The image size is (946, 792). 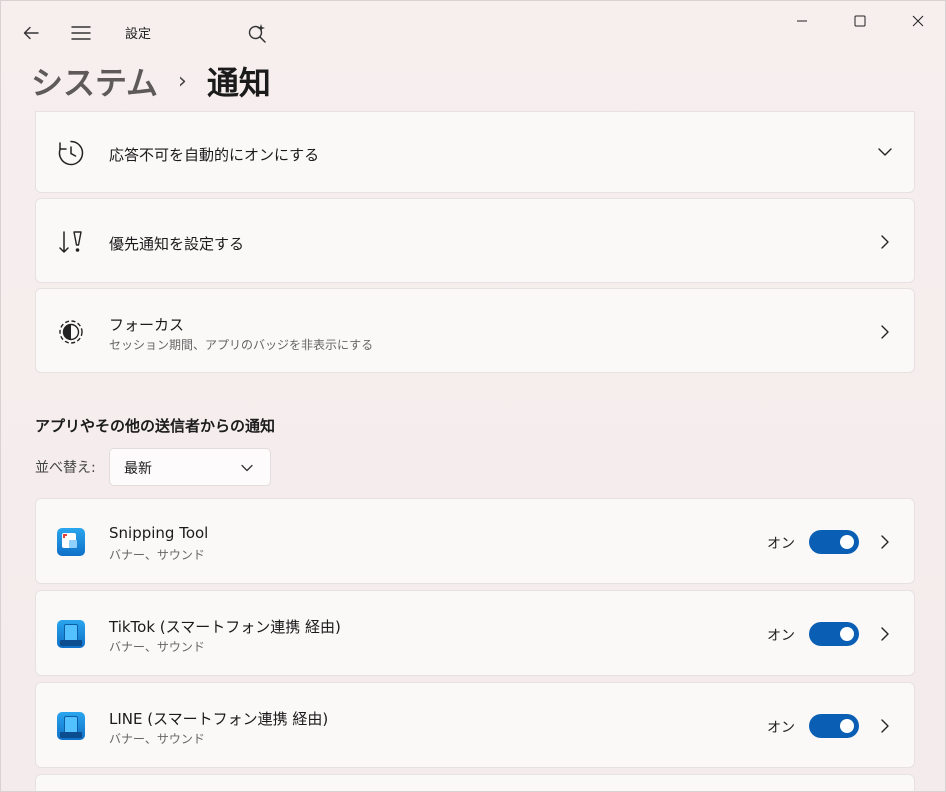 I want to click on close-icon, so click(x=918, y=21).